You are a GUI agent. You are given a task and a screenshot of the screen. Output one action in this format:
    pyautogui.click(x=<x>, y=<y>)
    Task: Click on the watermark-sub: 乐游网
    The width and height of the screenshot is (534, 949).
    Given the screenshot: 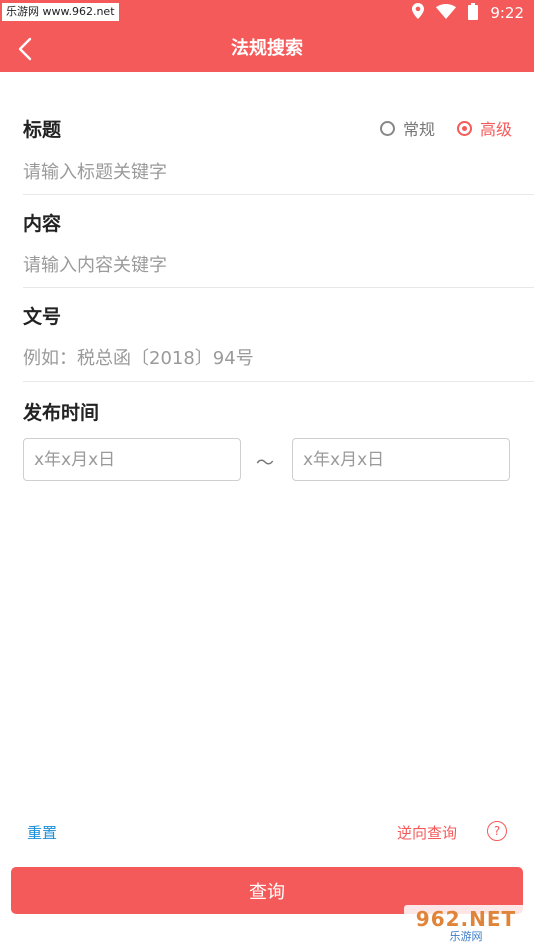 What is the action you would take?
    pyautogui.click(x=466, y=936)
    